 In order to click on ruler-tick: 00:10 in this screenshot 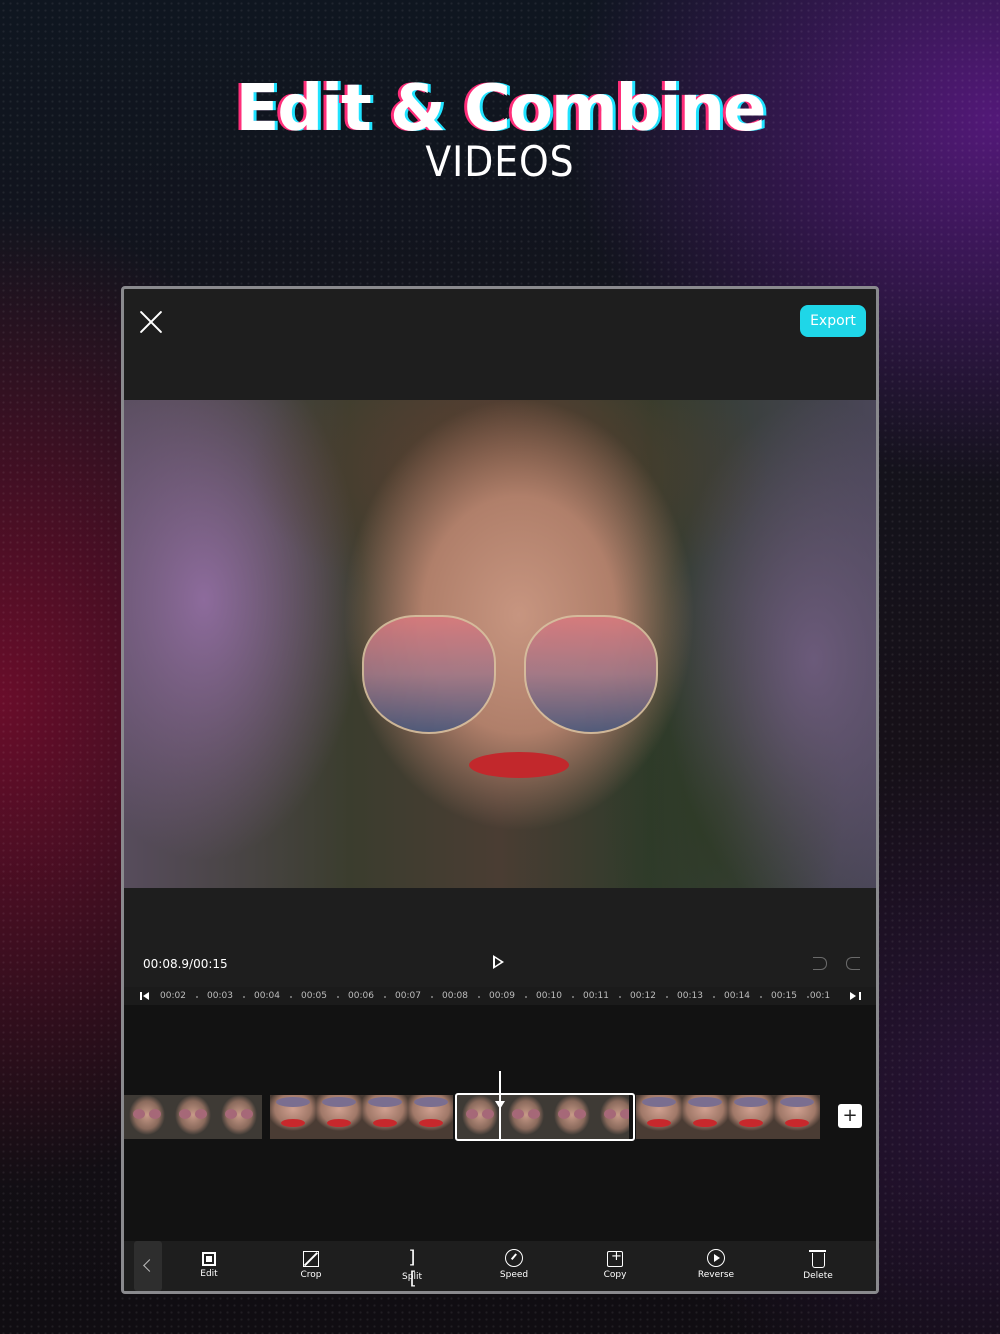, I will do `click(549, 996)`.